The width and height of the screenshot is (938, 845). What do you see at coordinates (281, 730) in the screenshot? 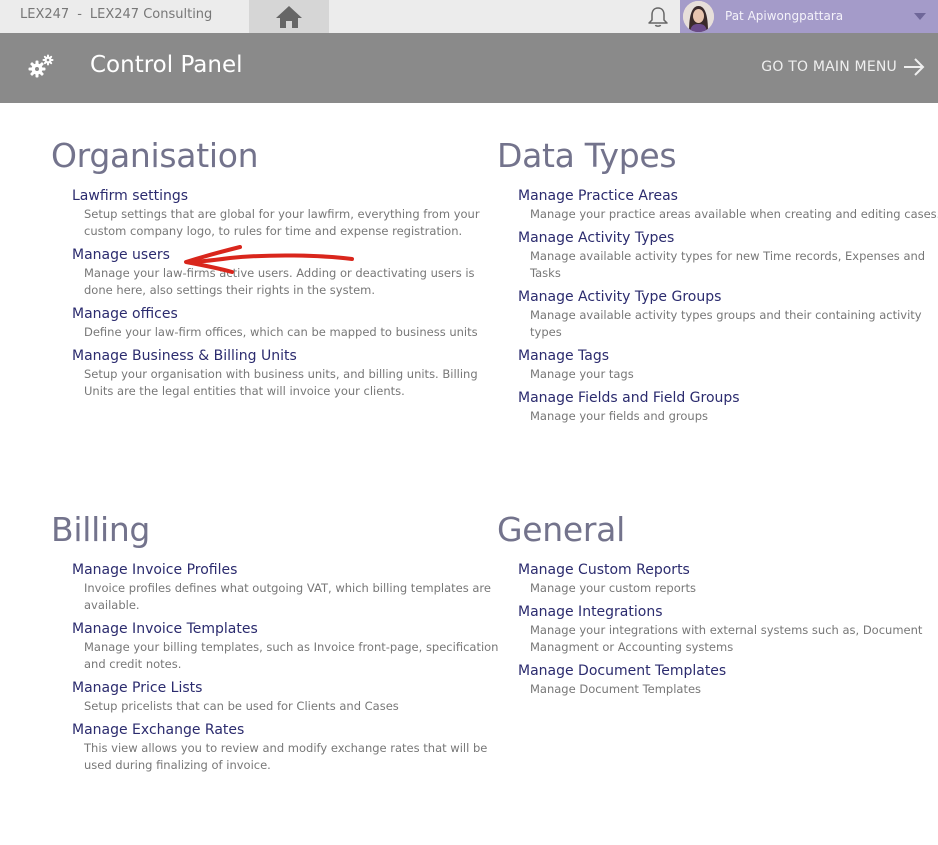
I see `manage-exchange-rates-link: Manage Exchange Rates` at bounding box center [281, 730].